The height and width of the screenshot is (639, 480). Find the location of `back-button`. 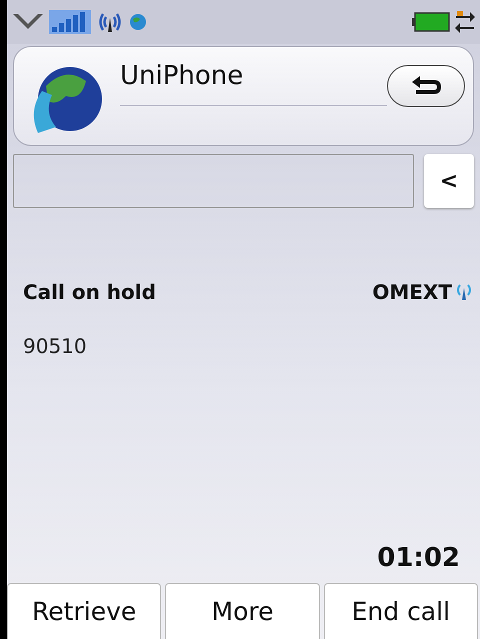

back-button is located at coordinates (426, 86).